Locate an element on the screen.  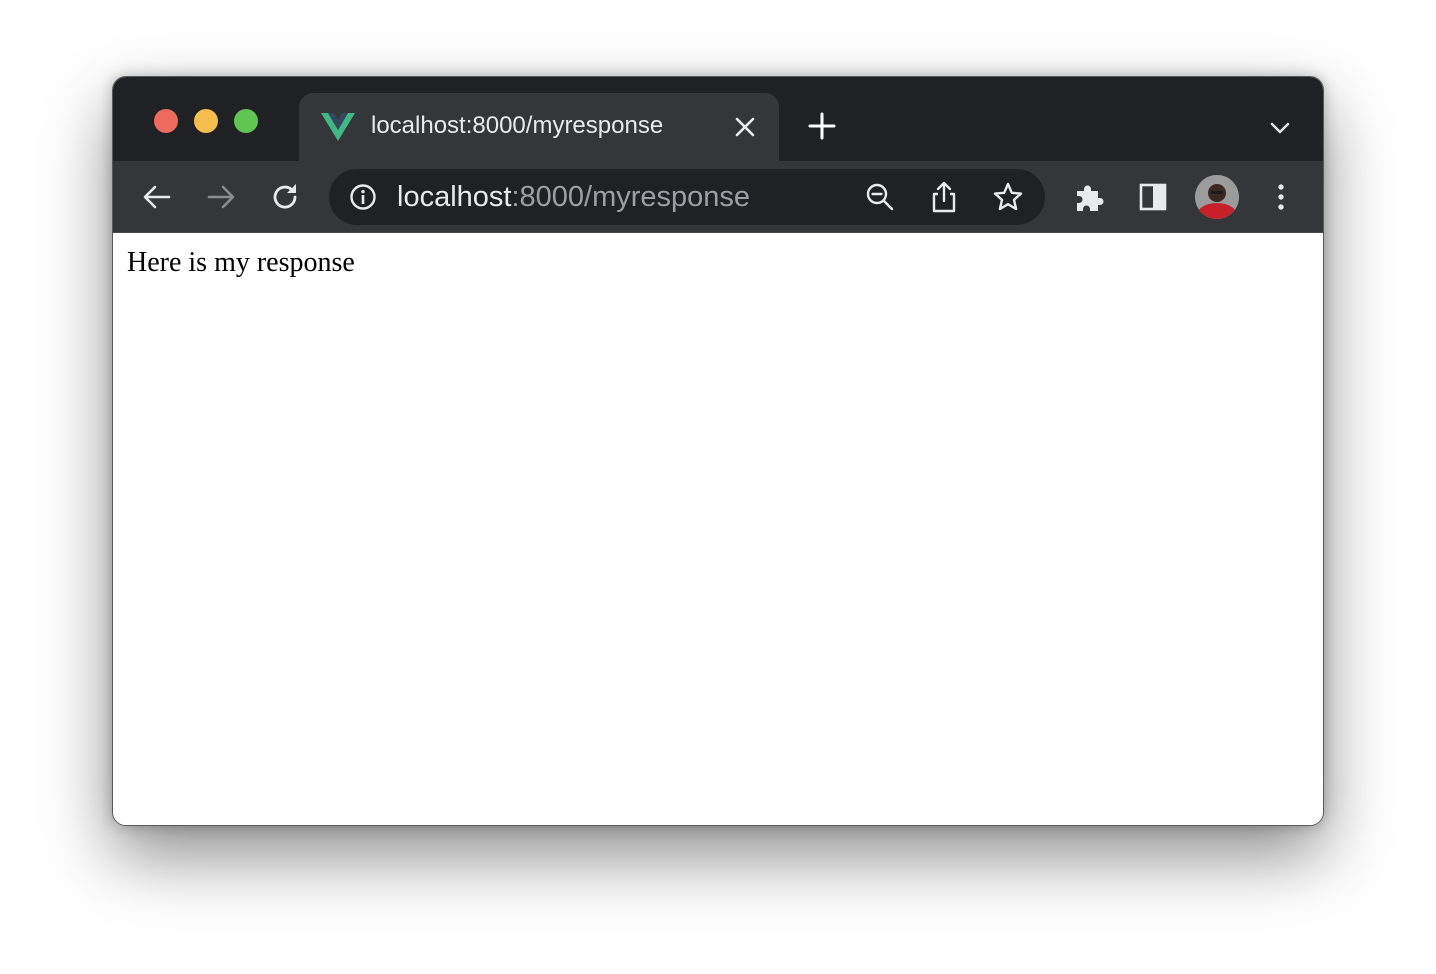
title-bar: localhost:8000/myresponse is located at coordinates (718, 119).